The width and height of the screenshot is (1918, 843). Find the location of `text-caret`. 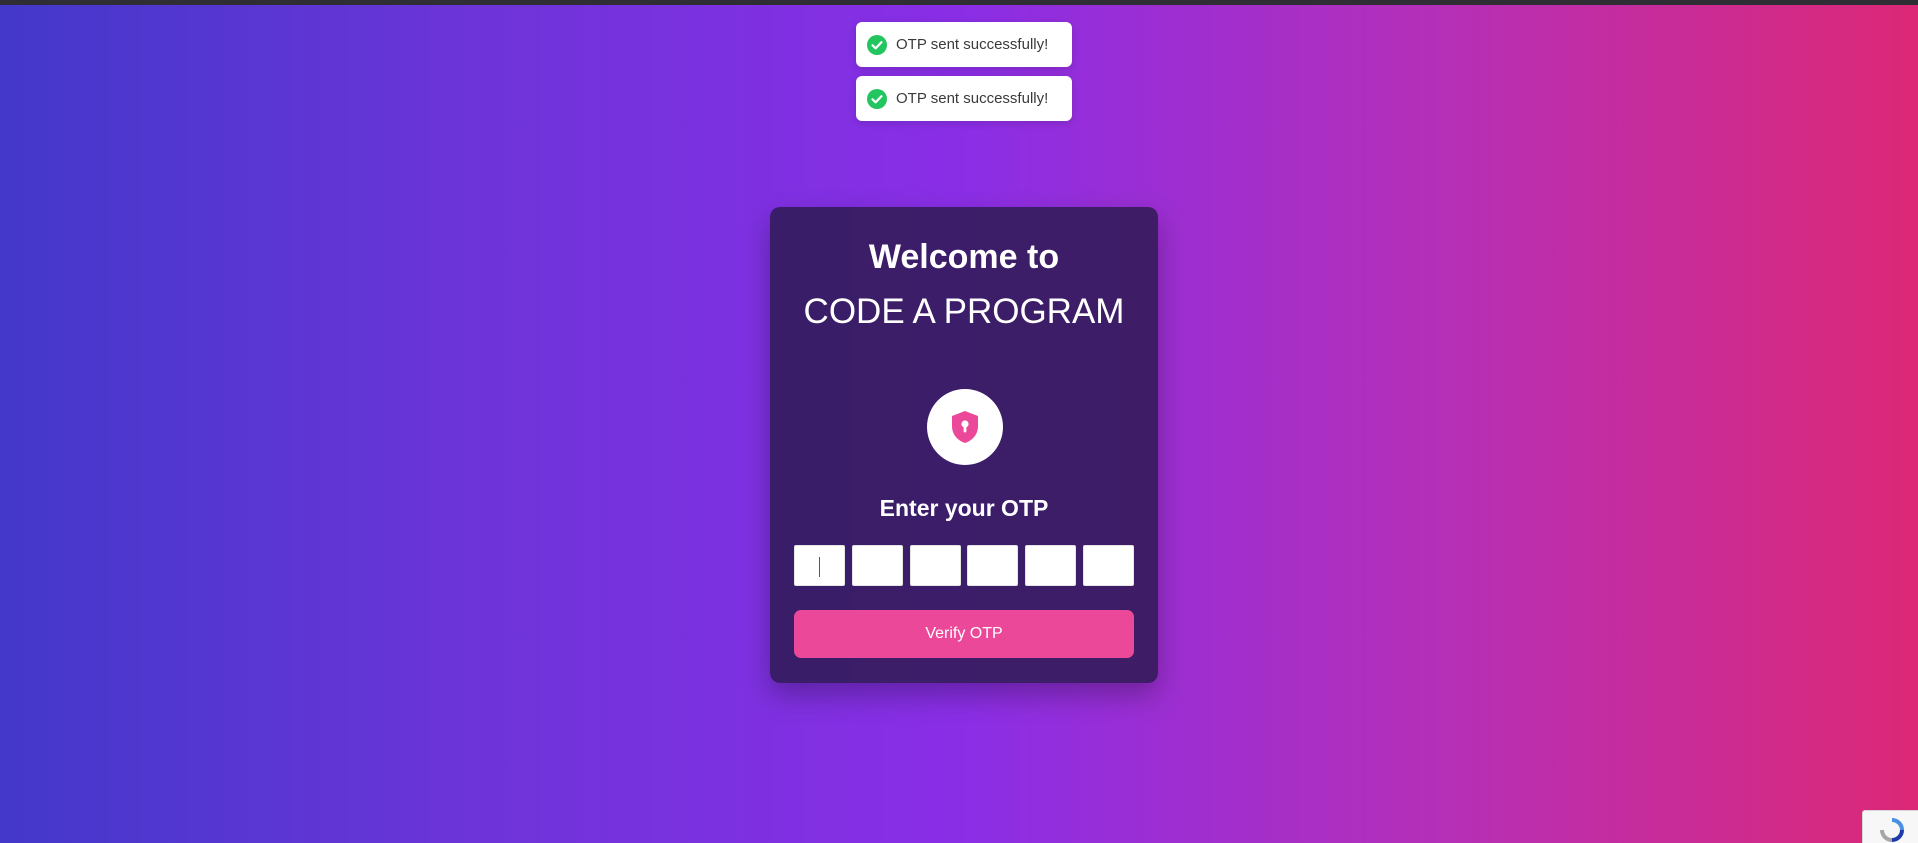

text-caret is located at coordinates (819, 567).